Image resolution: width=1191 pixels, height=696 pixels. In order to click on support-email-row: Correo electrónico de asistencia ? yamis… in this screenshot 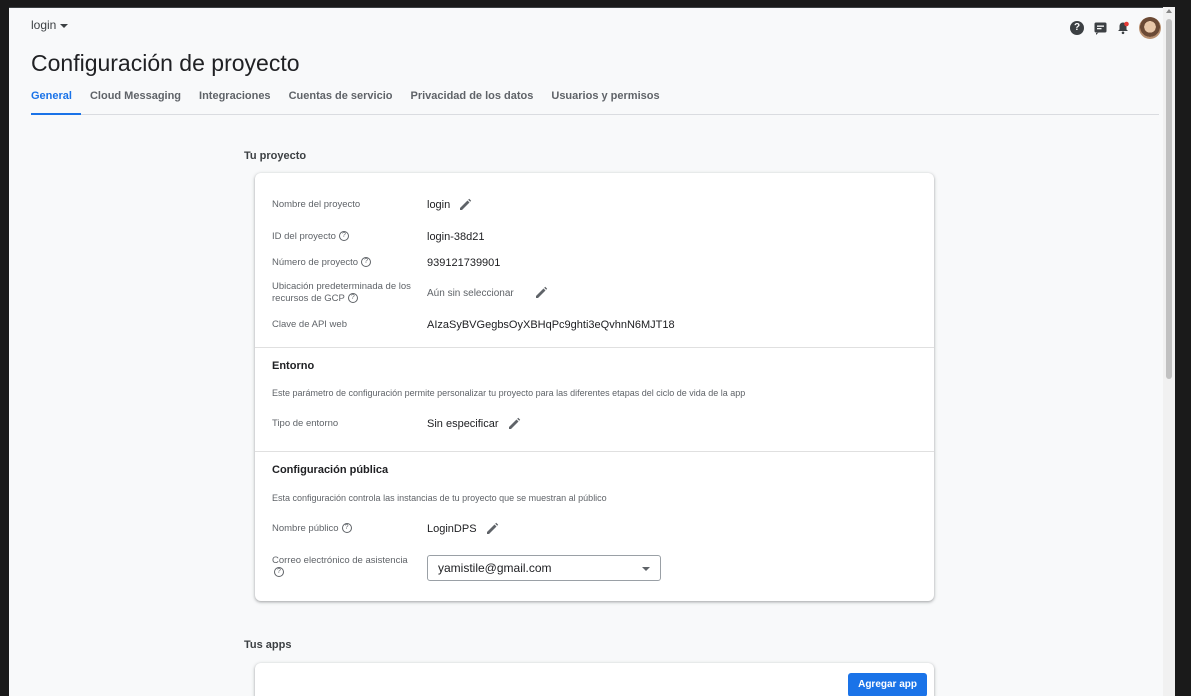, I will do `click(594, 568)`.